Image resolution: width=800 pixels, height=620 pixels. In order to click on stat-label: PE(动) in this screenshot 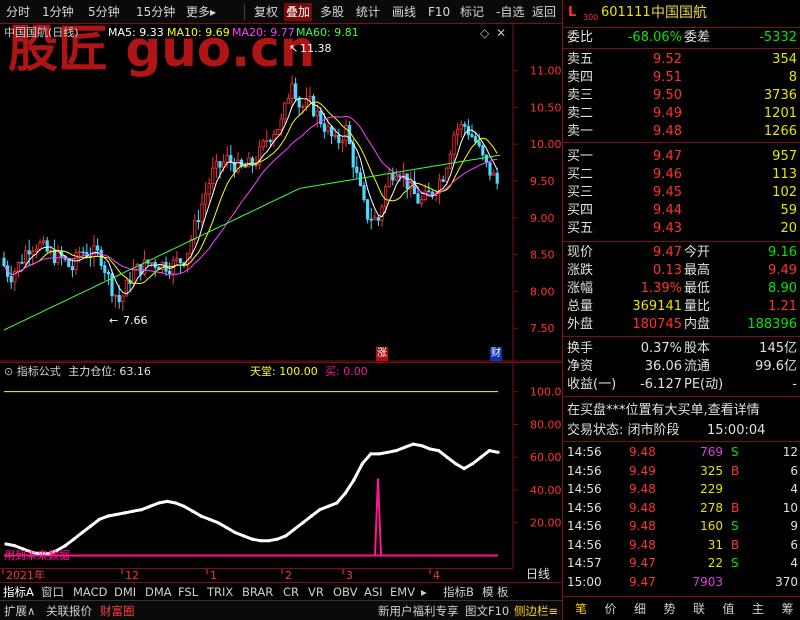, I will do `click(704, 384)`.